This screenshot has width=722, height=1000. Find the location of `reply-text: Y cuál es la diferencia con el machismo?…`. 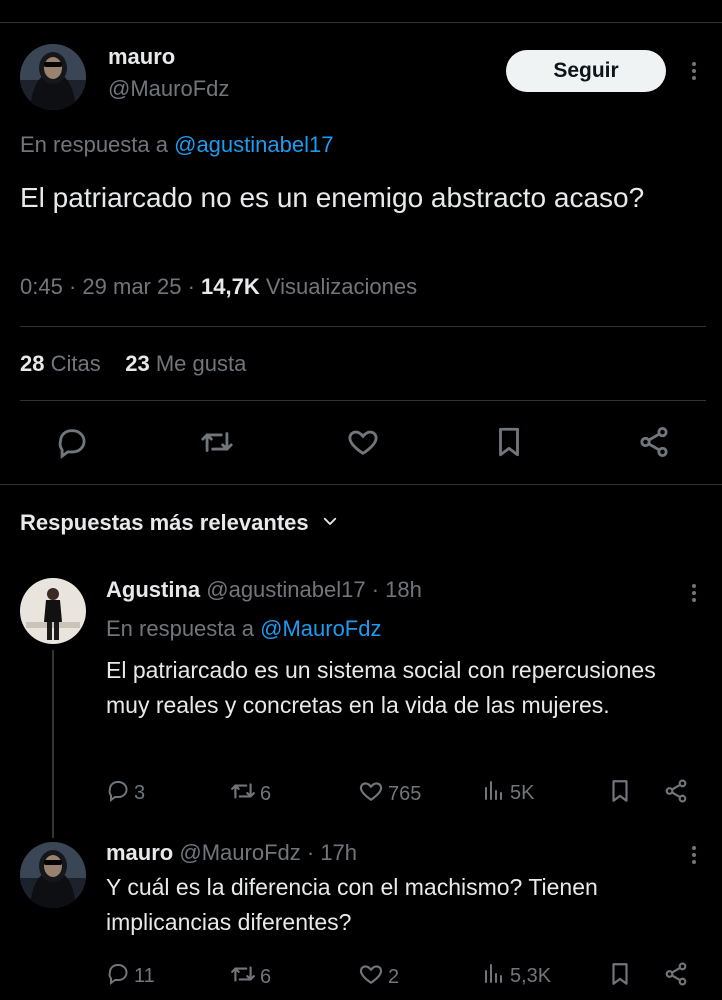

reply-text: Y cuál es la diferencia con el machismo?… is located at coordinates (352, 904).